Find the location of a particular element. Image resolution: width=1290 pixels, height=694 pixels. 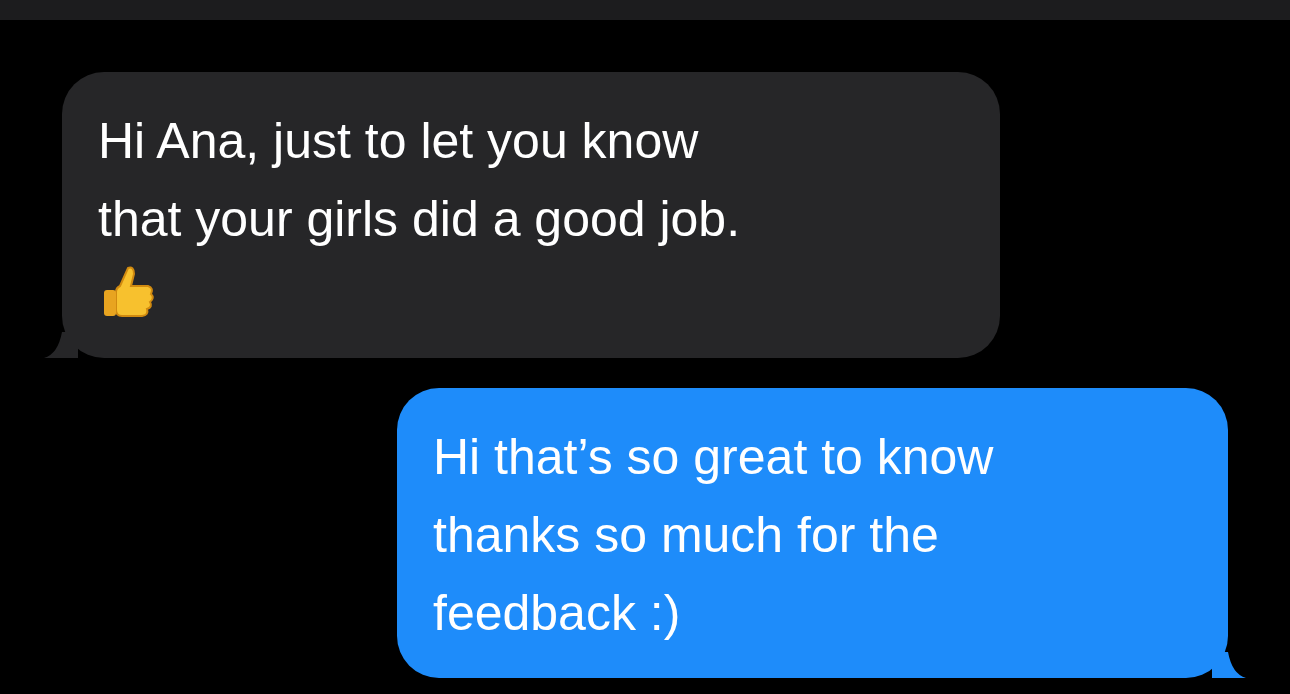

message-text: Hi that’s so great to know is located at coordinates (714, 457).